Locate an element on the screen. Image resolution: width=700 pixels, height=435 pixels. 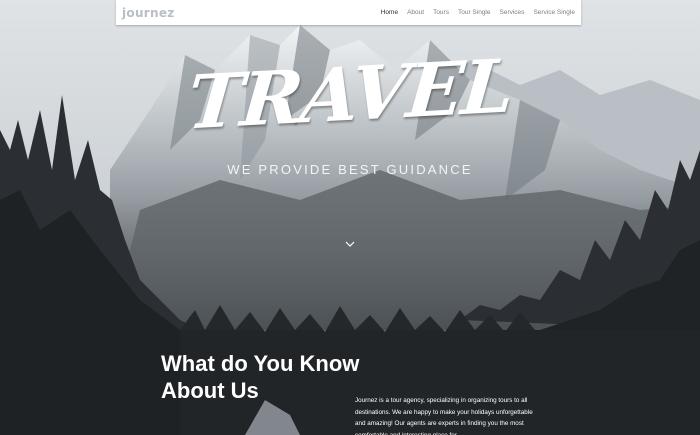
nav-link-tour-single: Tour Single is located at coordinates (474, 12).